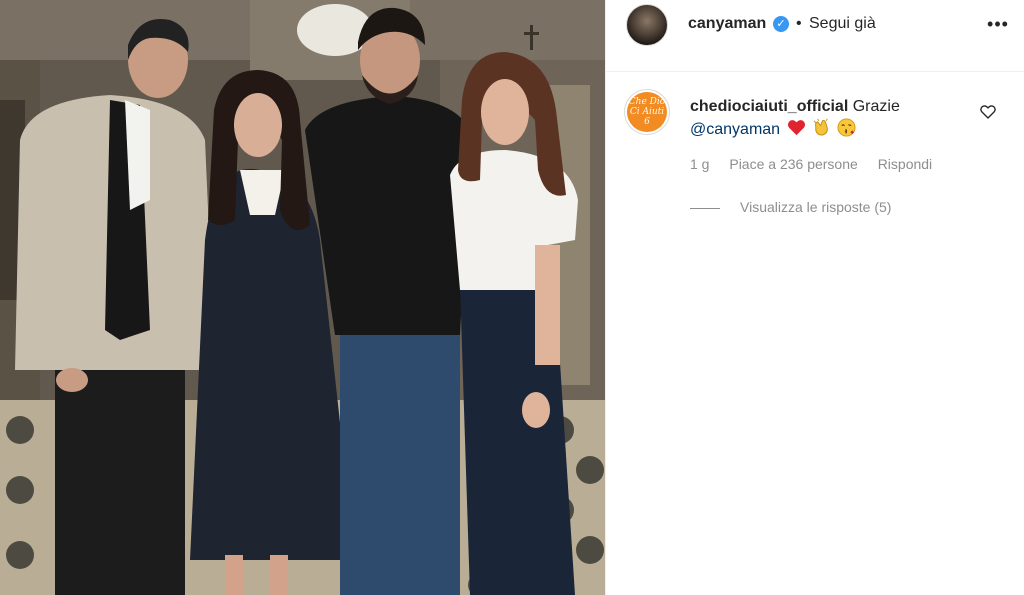 Image resolution: width=1024 pixels, height=595 pixels. Describe the element at coordinates (842, 24) in the screenshot. I see `follow-status-button: Segui già` at that location.